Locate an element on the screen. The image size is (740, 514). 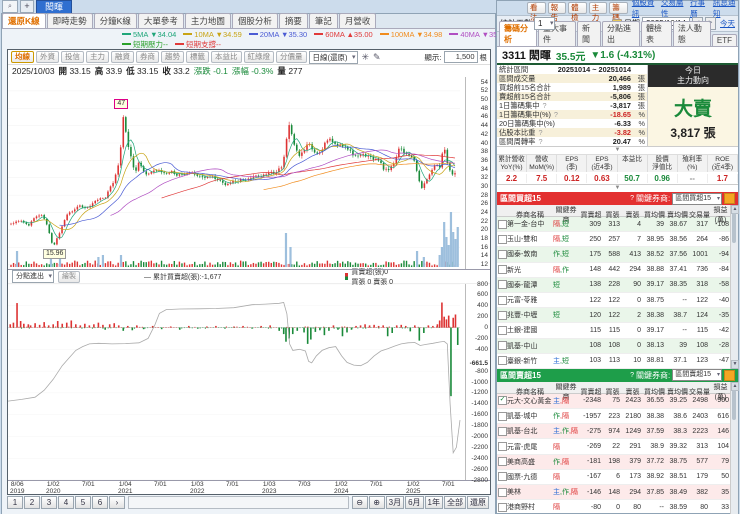
zoom-in-button: ⊕ is located at coordinates (376, 502).